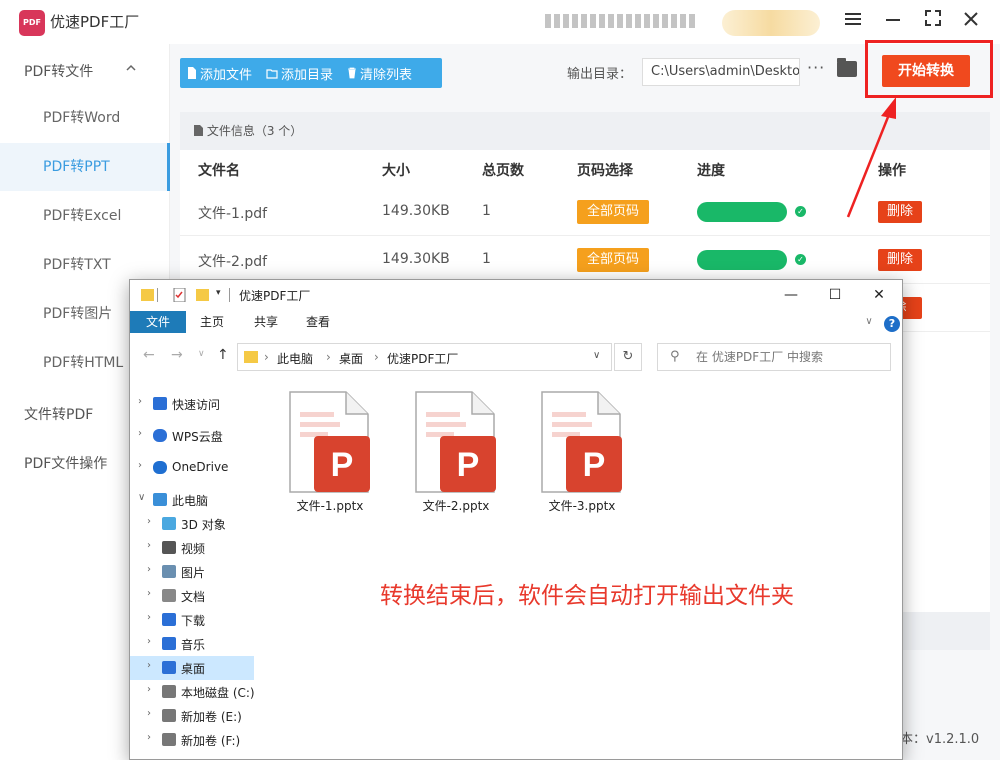 Image resolution: width=1000 pixels, height=760 pixels. What do you see at coordinates (926, 71) in the screenshot?
I see `start-convert-button: 开始转换` at bounding box center [926, 71].